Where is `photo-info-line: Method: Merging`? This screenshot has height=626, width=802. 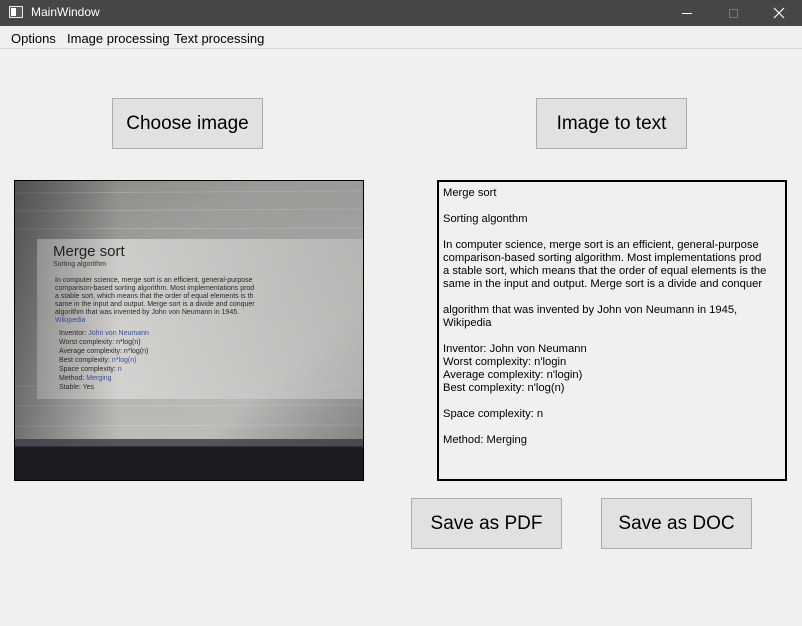
photo-info-line: Method: Merging is located at coordinates (85, 378).